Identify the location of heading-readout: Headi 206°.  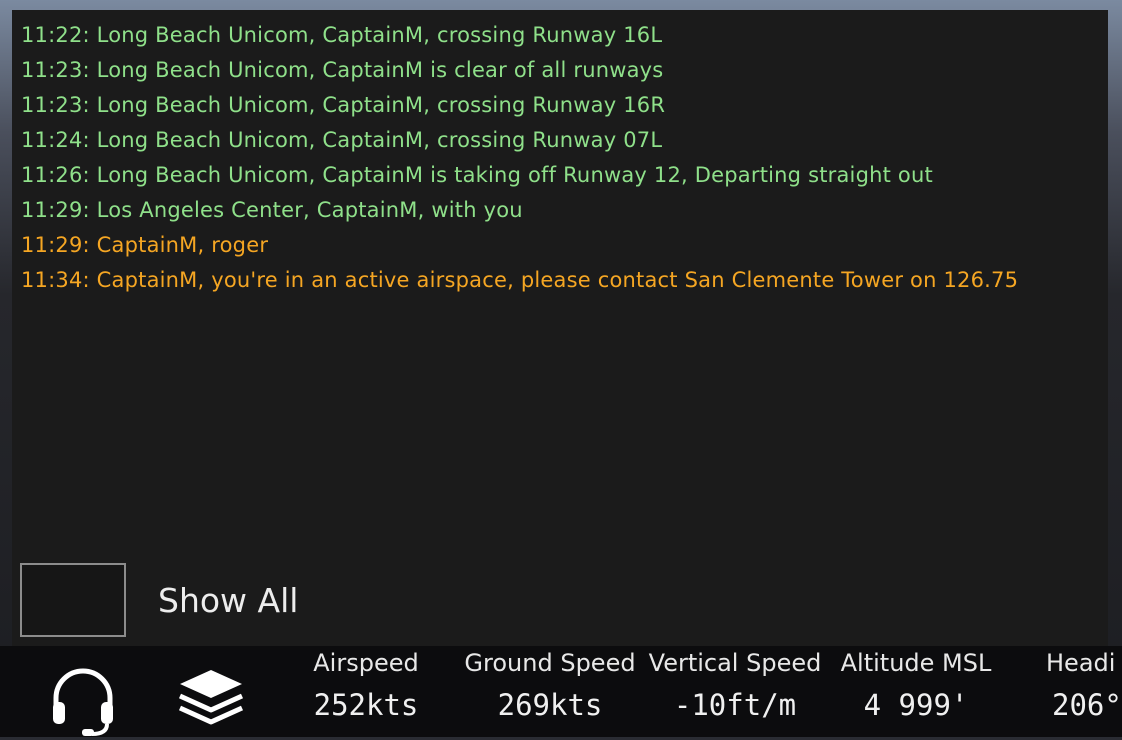
(1084, 688).